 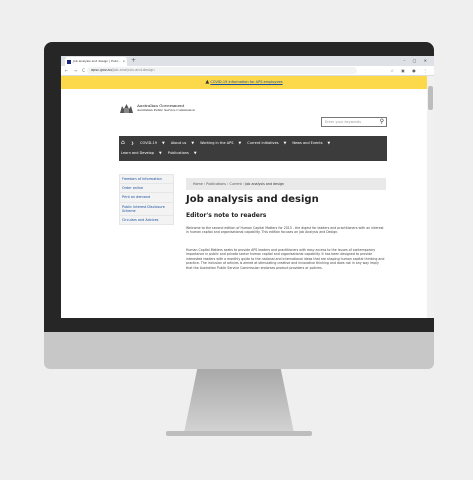 I want to click on scrollbar, so click(x=430, y=197).